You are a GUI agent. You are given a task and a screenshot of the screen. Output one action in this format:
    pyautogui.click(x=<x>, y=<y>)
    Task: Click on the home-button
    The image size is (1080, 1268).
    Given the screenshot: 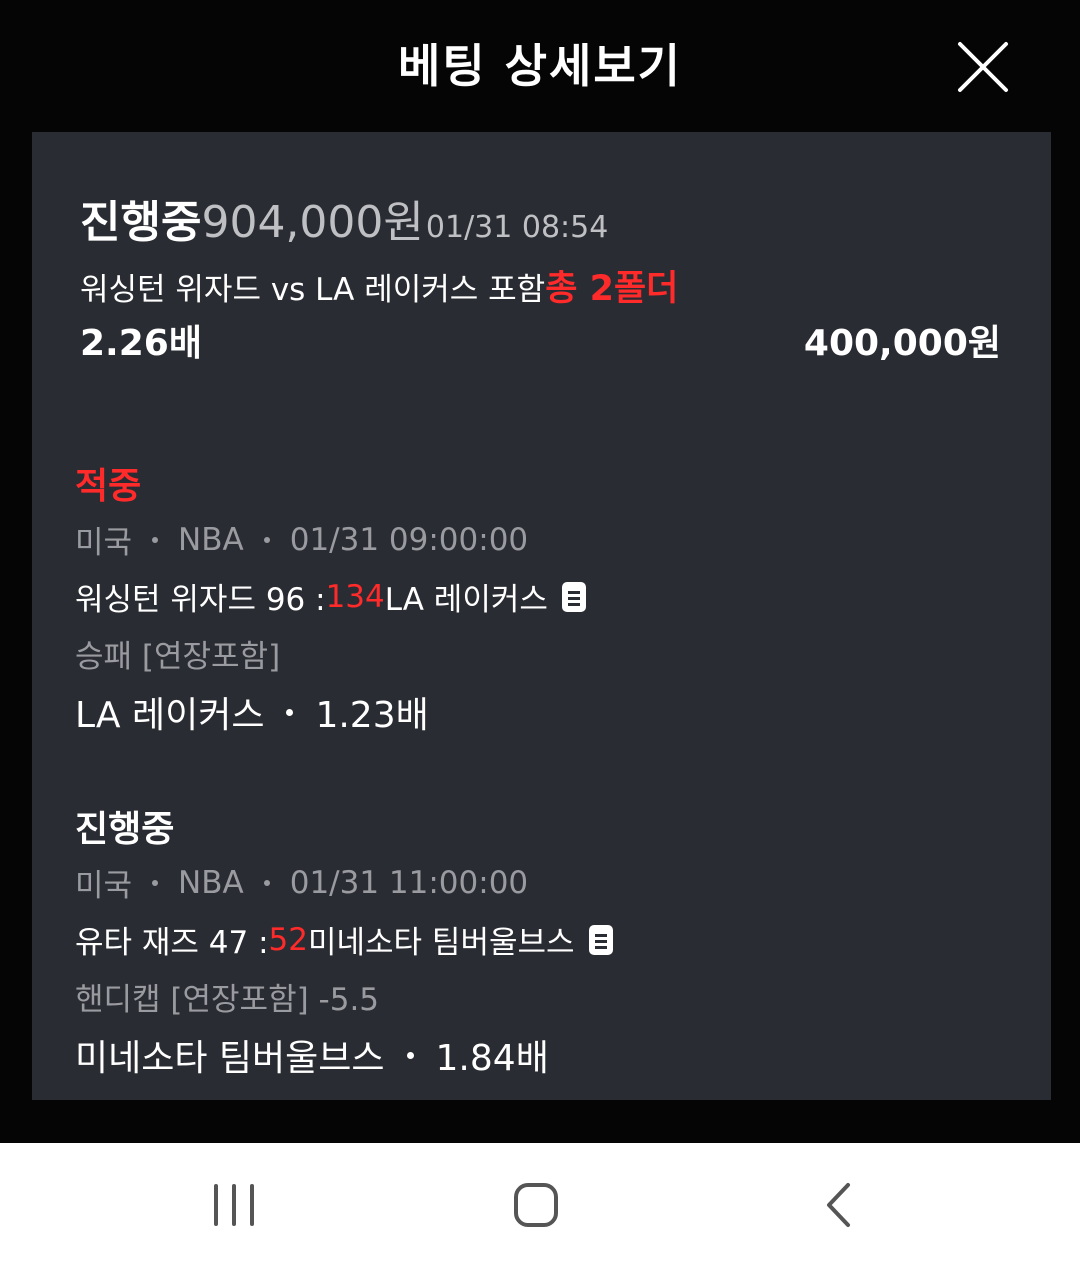 What is the action you would take?
    pyautogui.click(x=536, y=1205)
    